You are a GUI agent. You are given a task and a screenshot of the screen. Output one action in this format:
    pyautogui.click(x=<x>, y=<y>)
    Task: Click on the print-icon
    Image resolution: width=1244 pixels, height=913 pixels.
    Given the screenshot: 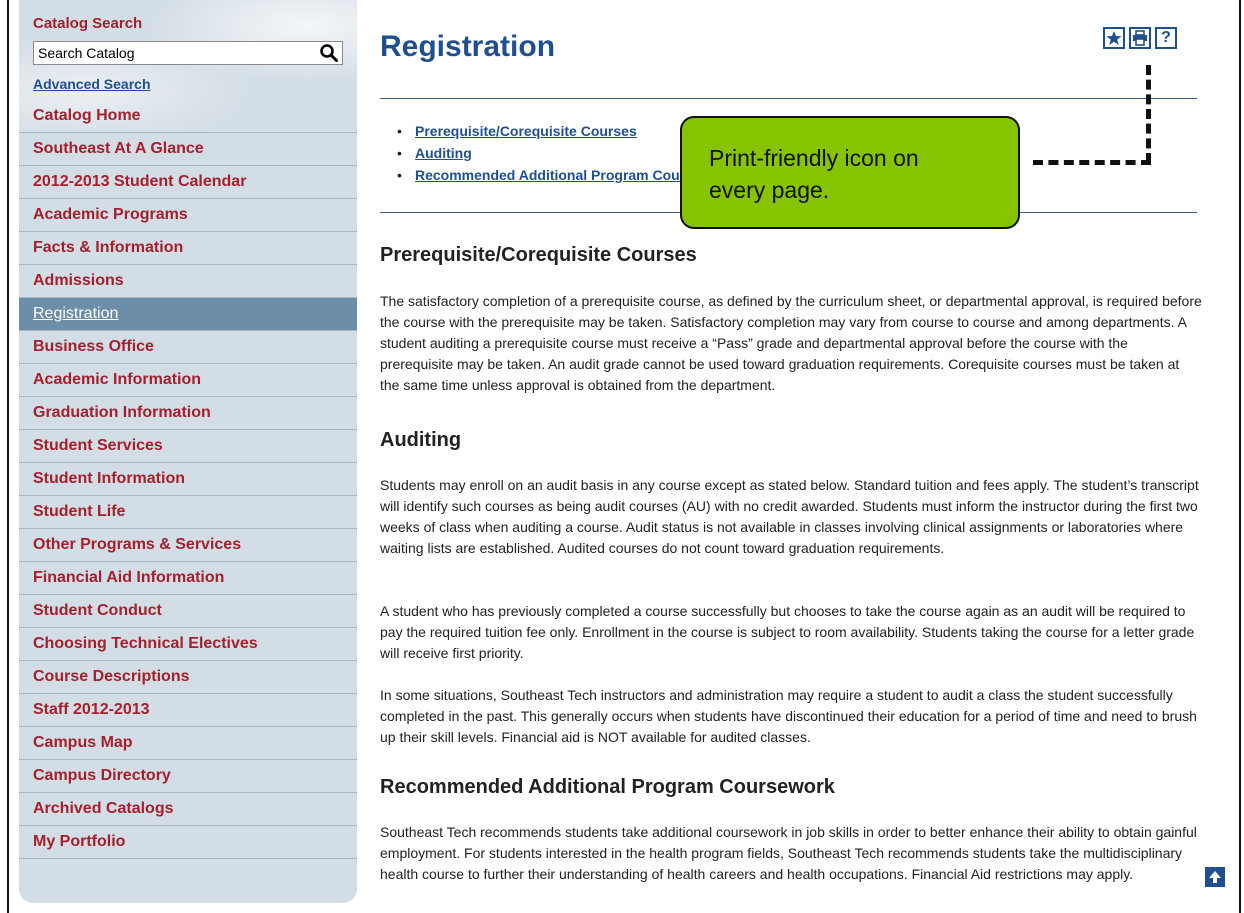 What is the action you would take?
    pyautogui.click(x=1140, y=38)
    